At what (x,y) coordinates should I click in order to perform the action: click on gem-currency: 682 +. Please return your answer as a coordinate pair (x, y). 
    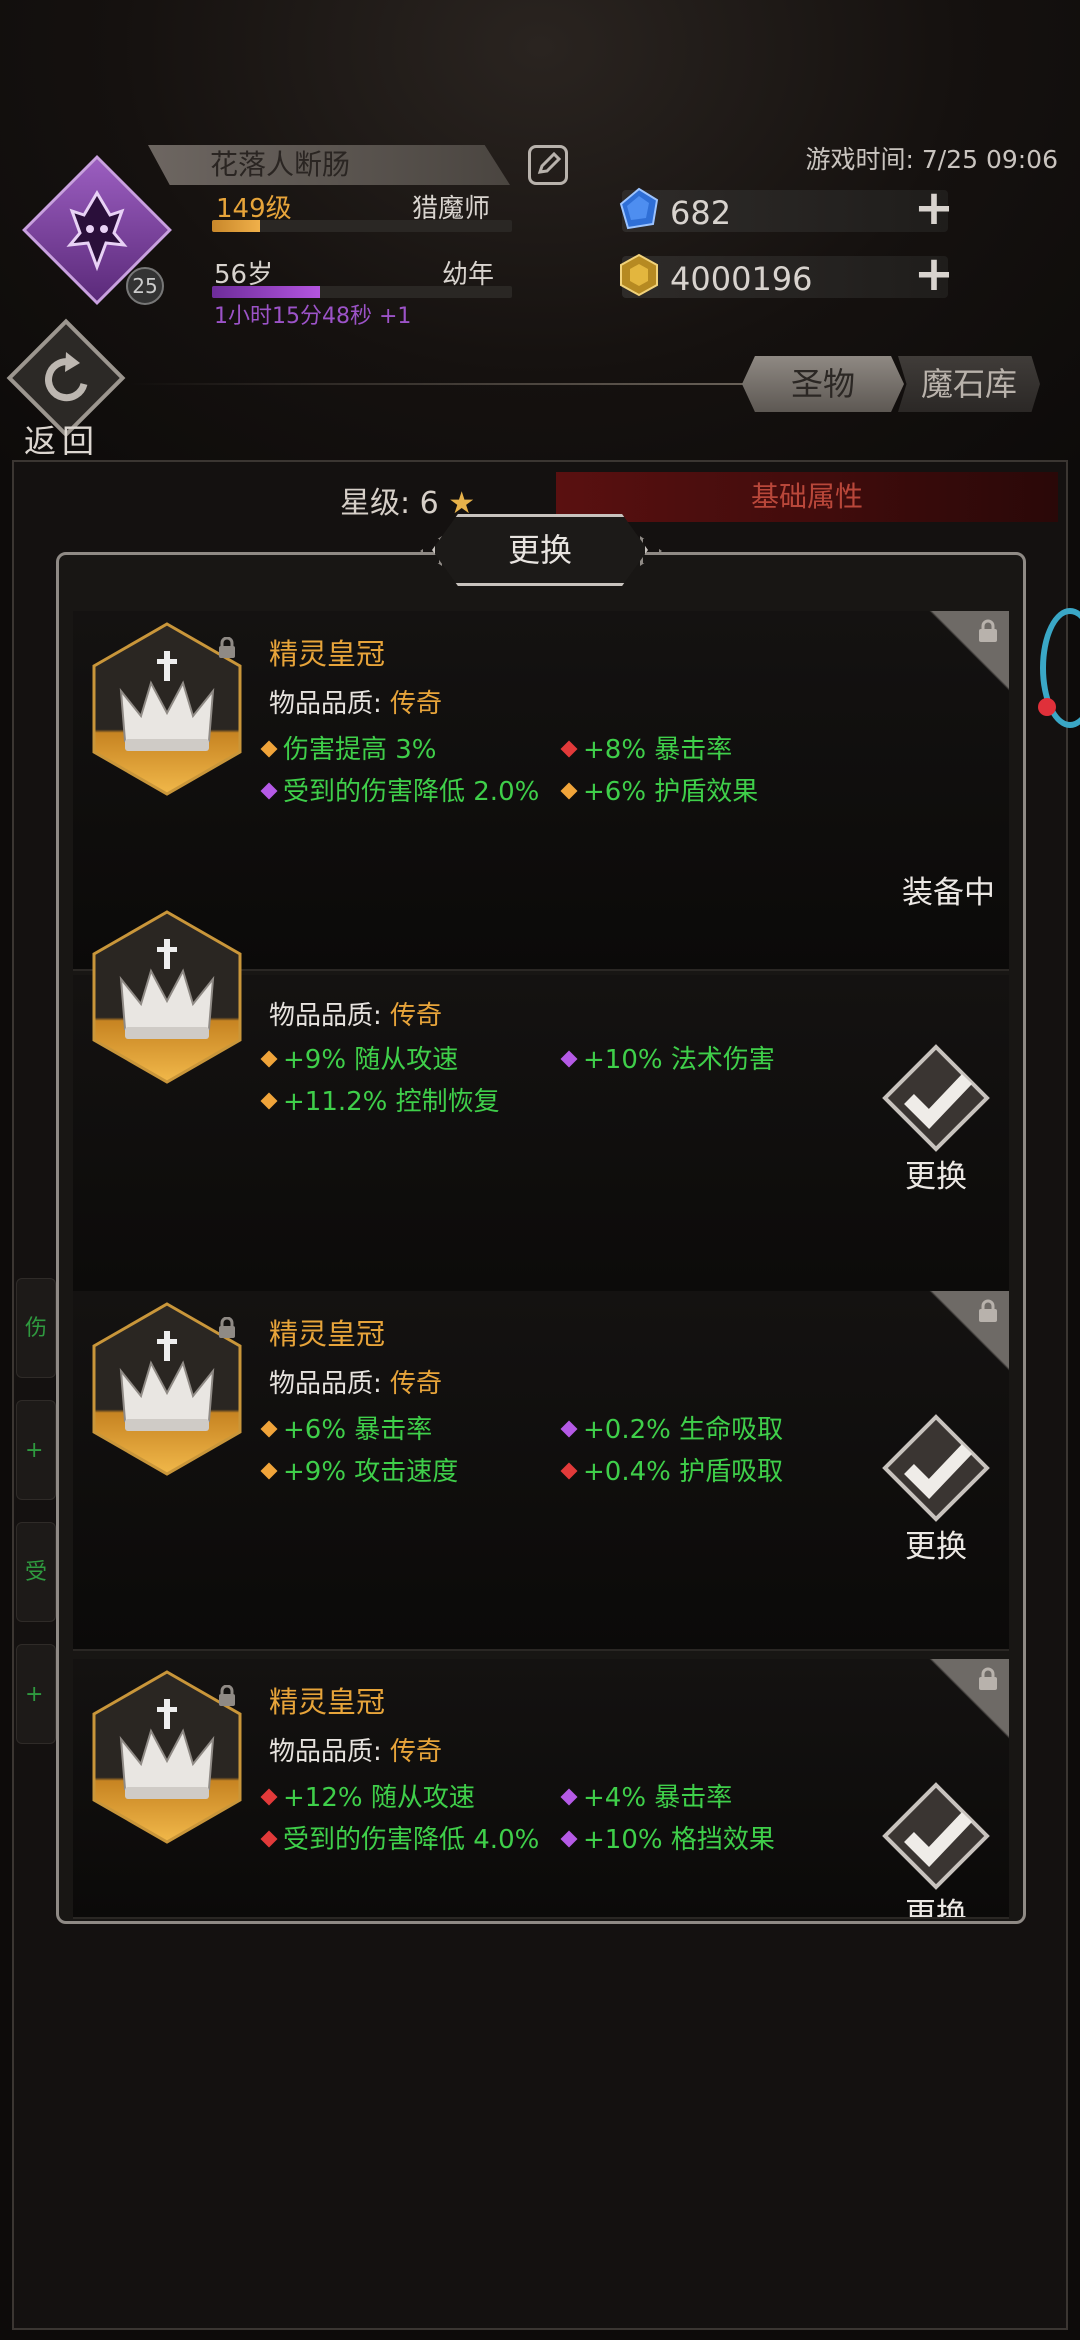
    Looking at the image, I should click on (786, 208).